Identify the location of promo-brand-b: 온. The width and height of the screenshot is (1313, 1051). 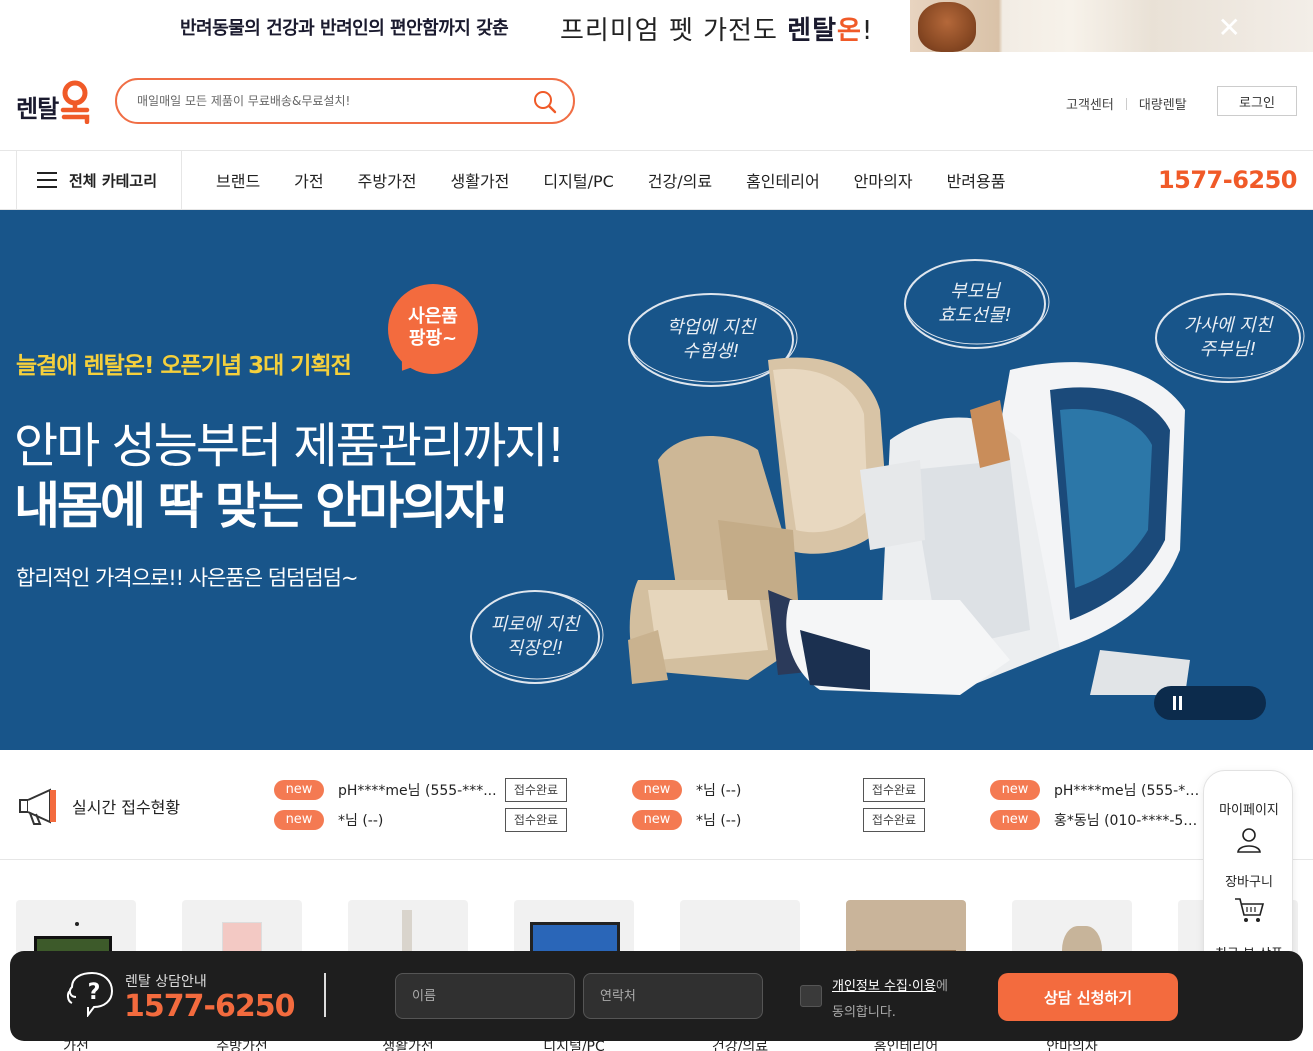
(849, 31).